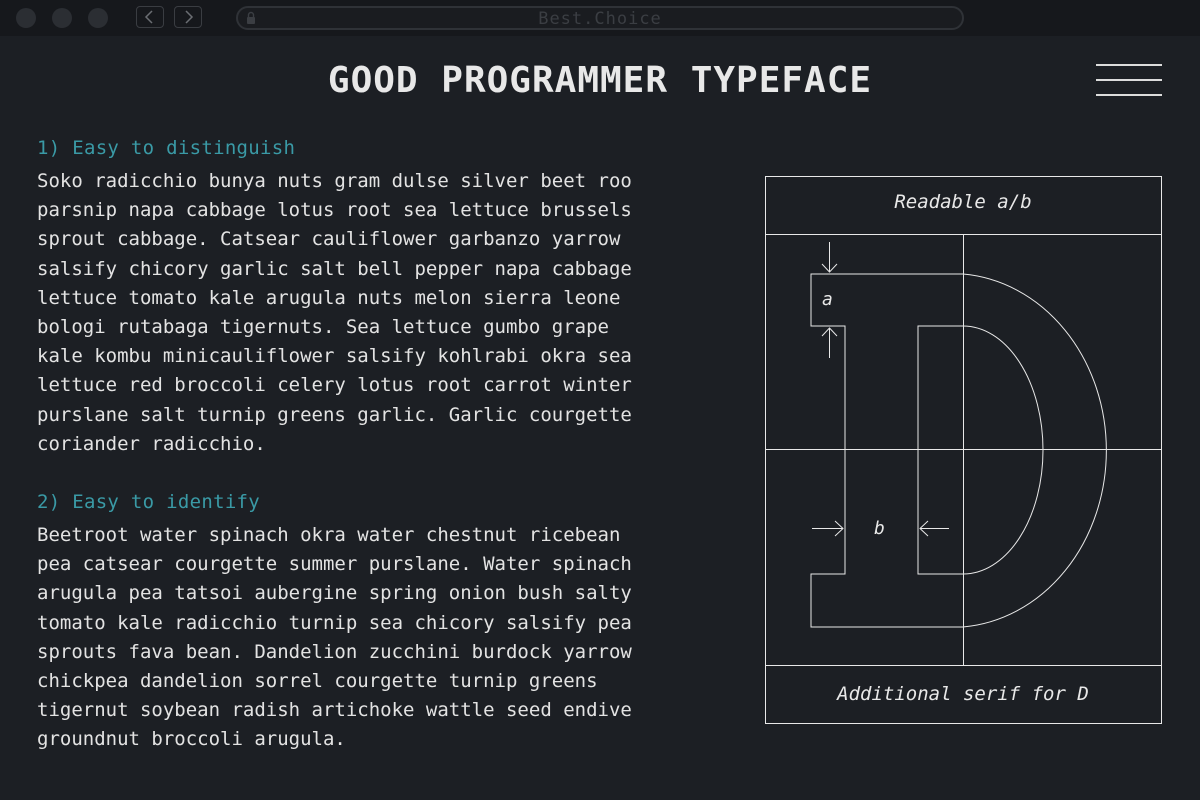 This screenshot has width=1200, height=800. Describe the element at coordinates (26, 18) in the screenshot. I see `window-close-dot` at that location.